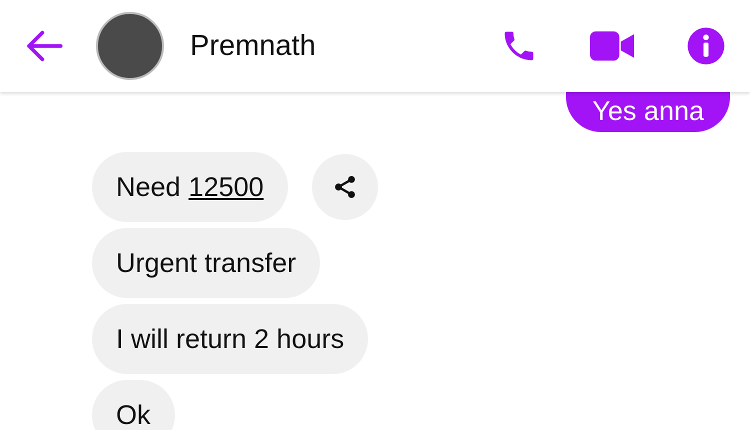 The width and height of the screenshot is (750, 430). Describe the element at coordinates (230, 339) in the screenshot. I see `message-bubble: I will return 2 hours` at that location.